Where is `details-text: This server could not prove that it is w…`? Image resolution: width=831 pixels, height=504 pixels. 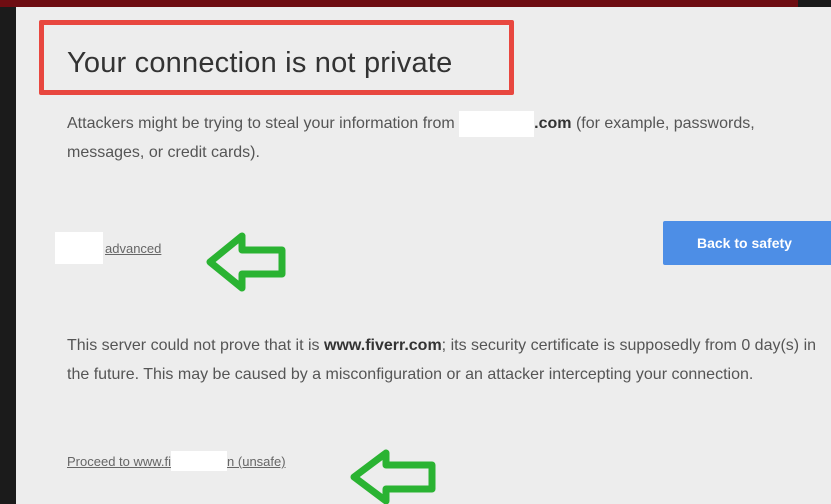 details-text: This server could not prove that it is w… is located at coordinates (447, 360).